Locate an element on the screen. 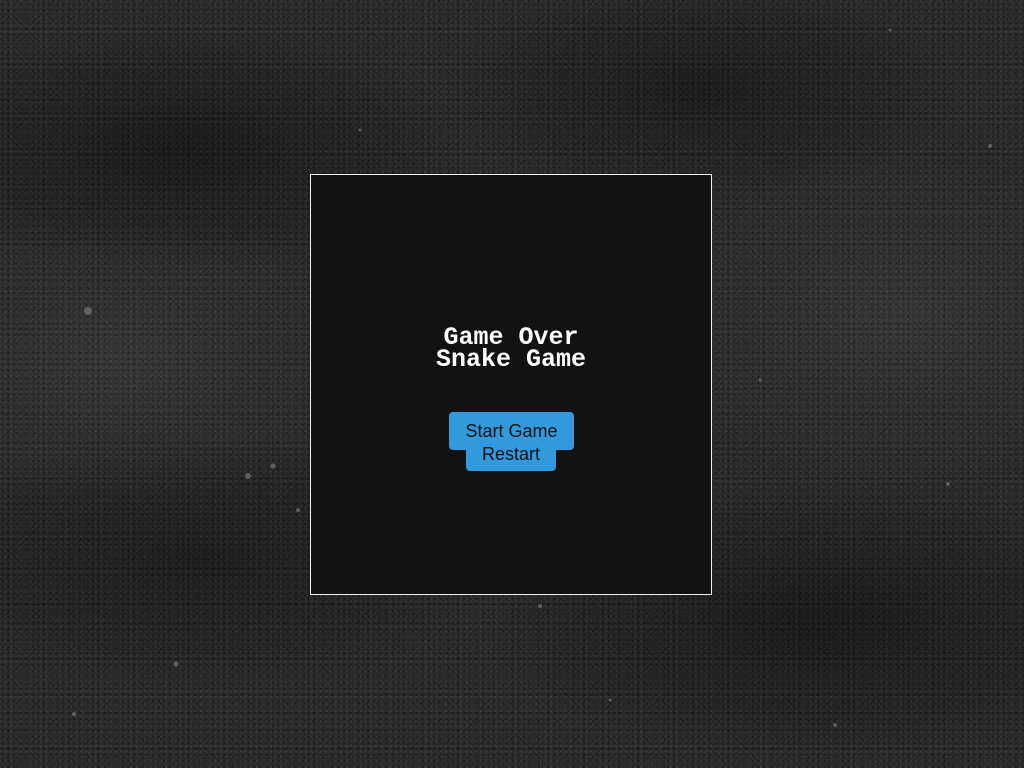  game-title: Snake Game is located at coordinates (511, 359).